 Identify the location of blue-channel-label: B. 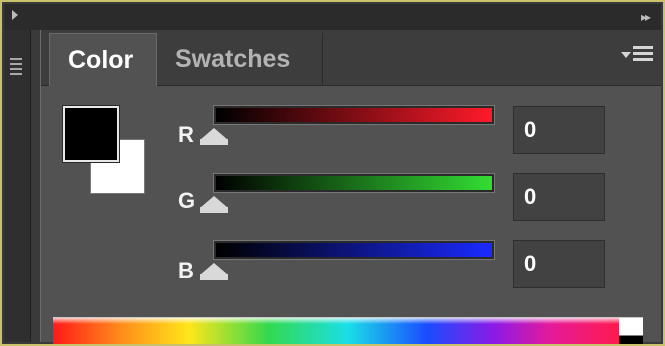
(186, 270).